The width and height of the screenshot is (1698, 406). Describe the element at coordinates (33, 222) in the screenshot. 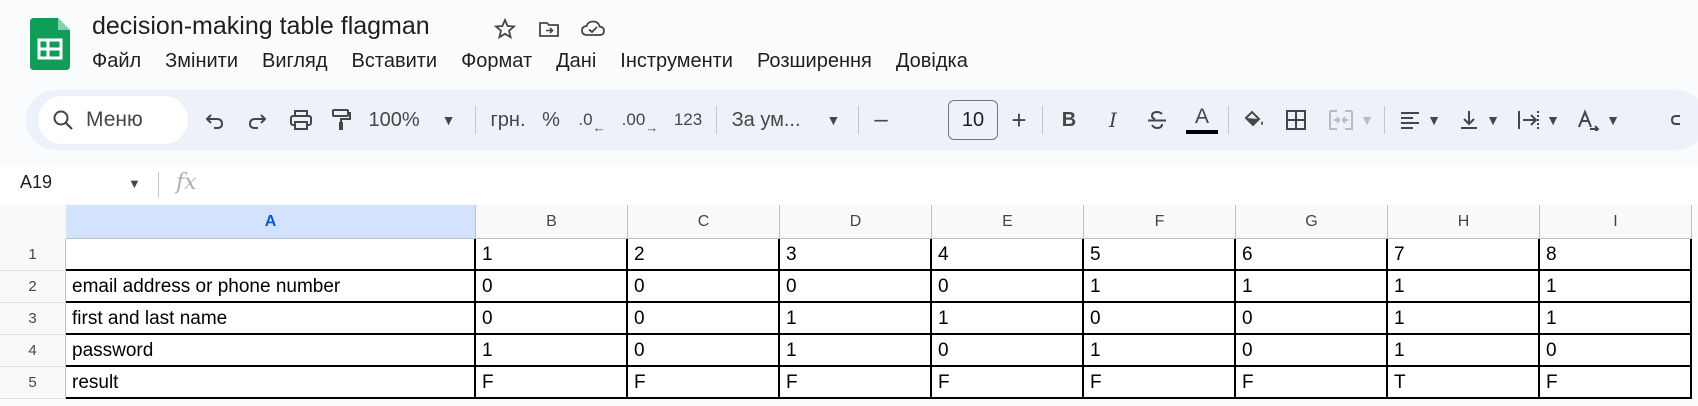

I see `select-all-corner` at that location.